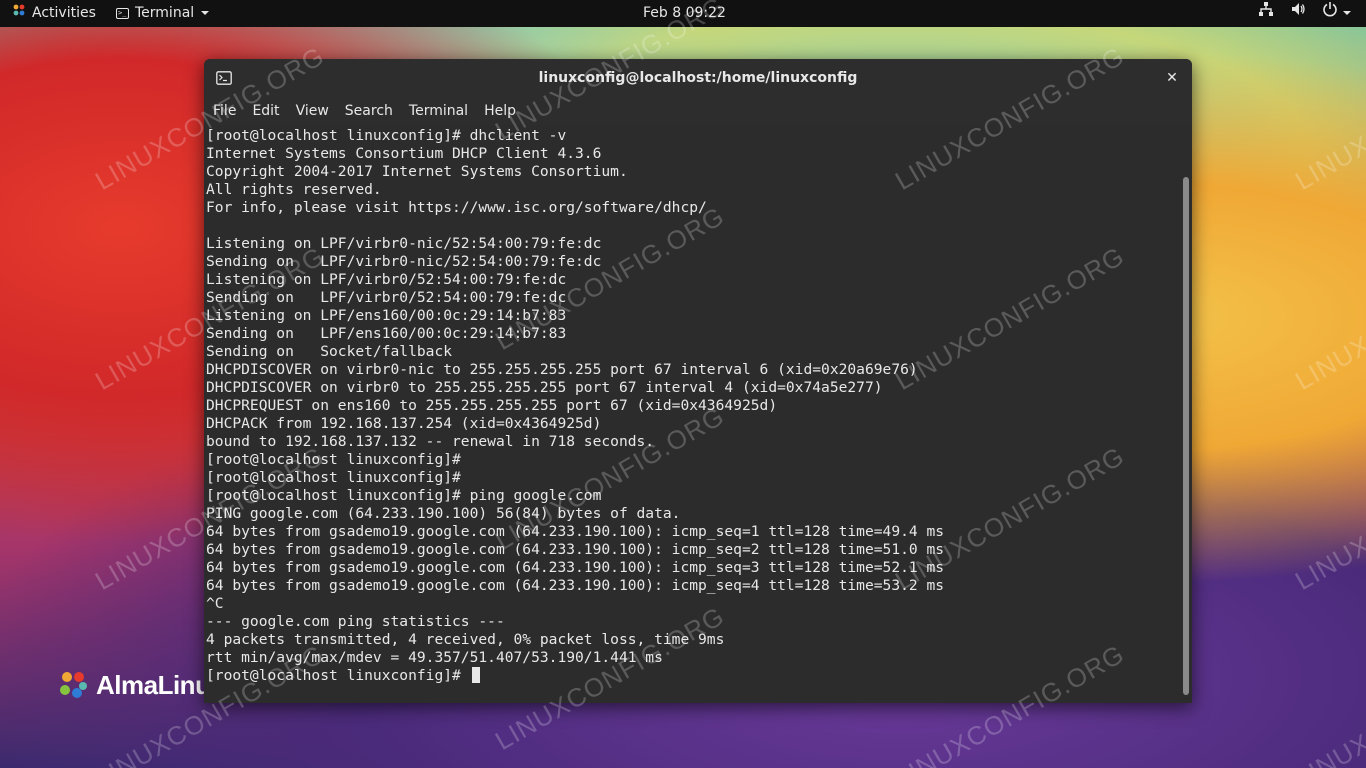  Describe the element at coordinates (355, 621) in the screenshot. I see `terminal-line: --- google.com ping statistics ---` at that location.